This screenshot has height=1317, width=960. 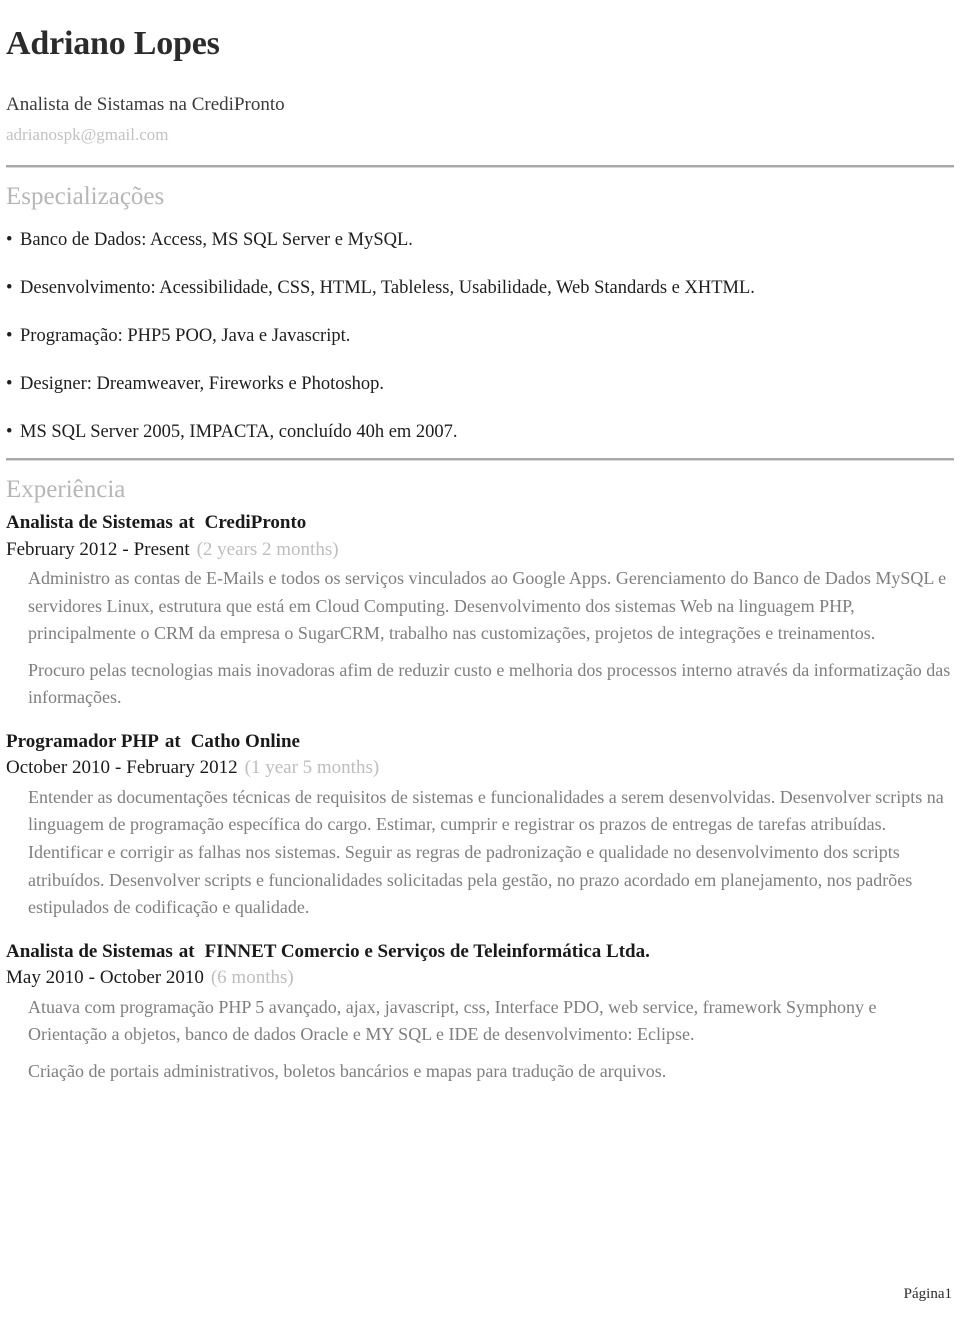 I want to click on job-duration: (1 year 5 months), so click(x=312, y=768).